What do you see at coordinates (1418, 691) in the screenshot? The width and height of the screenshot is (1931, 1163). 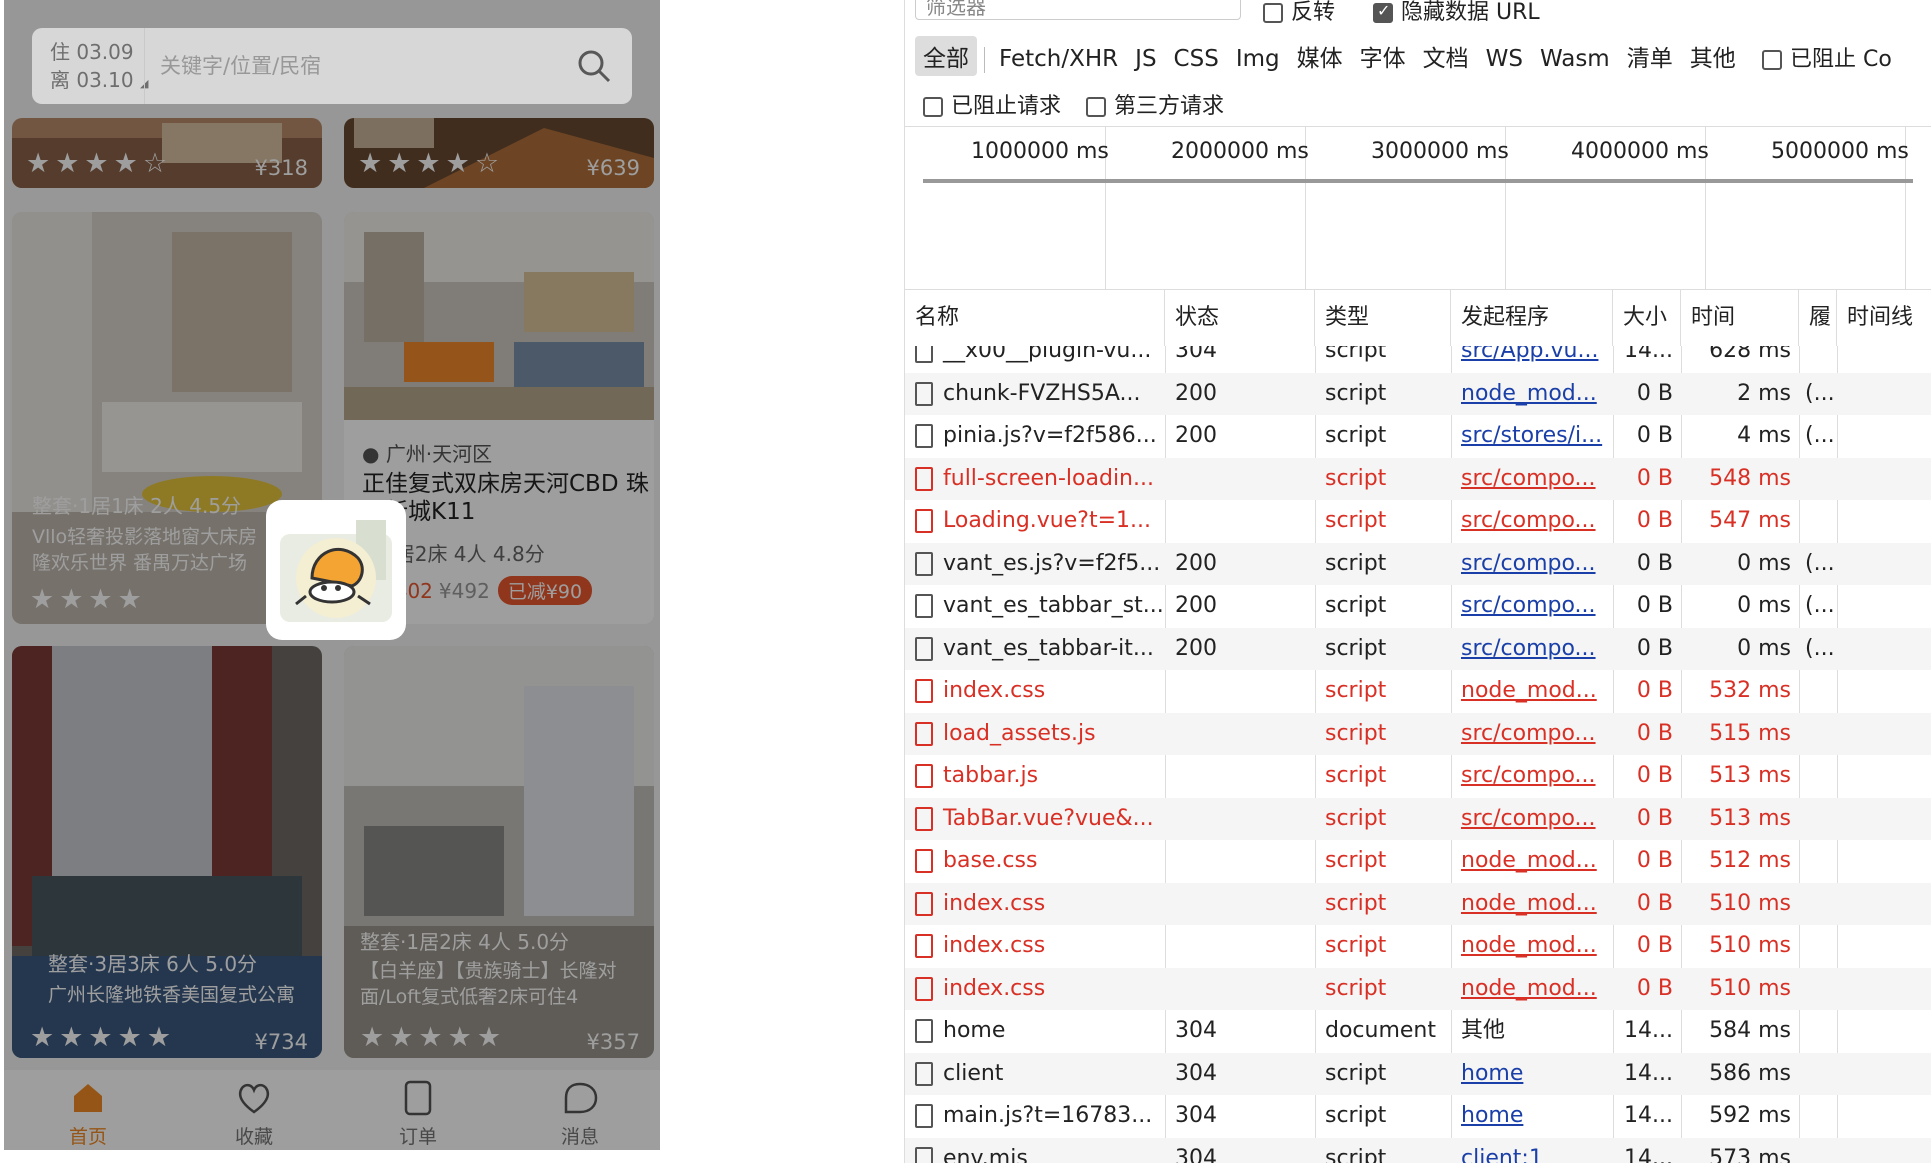 I see `table-row: index.css script node_mod... 0 B 532 ms` at bounding box center [1418, 691].